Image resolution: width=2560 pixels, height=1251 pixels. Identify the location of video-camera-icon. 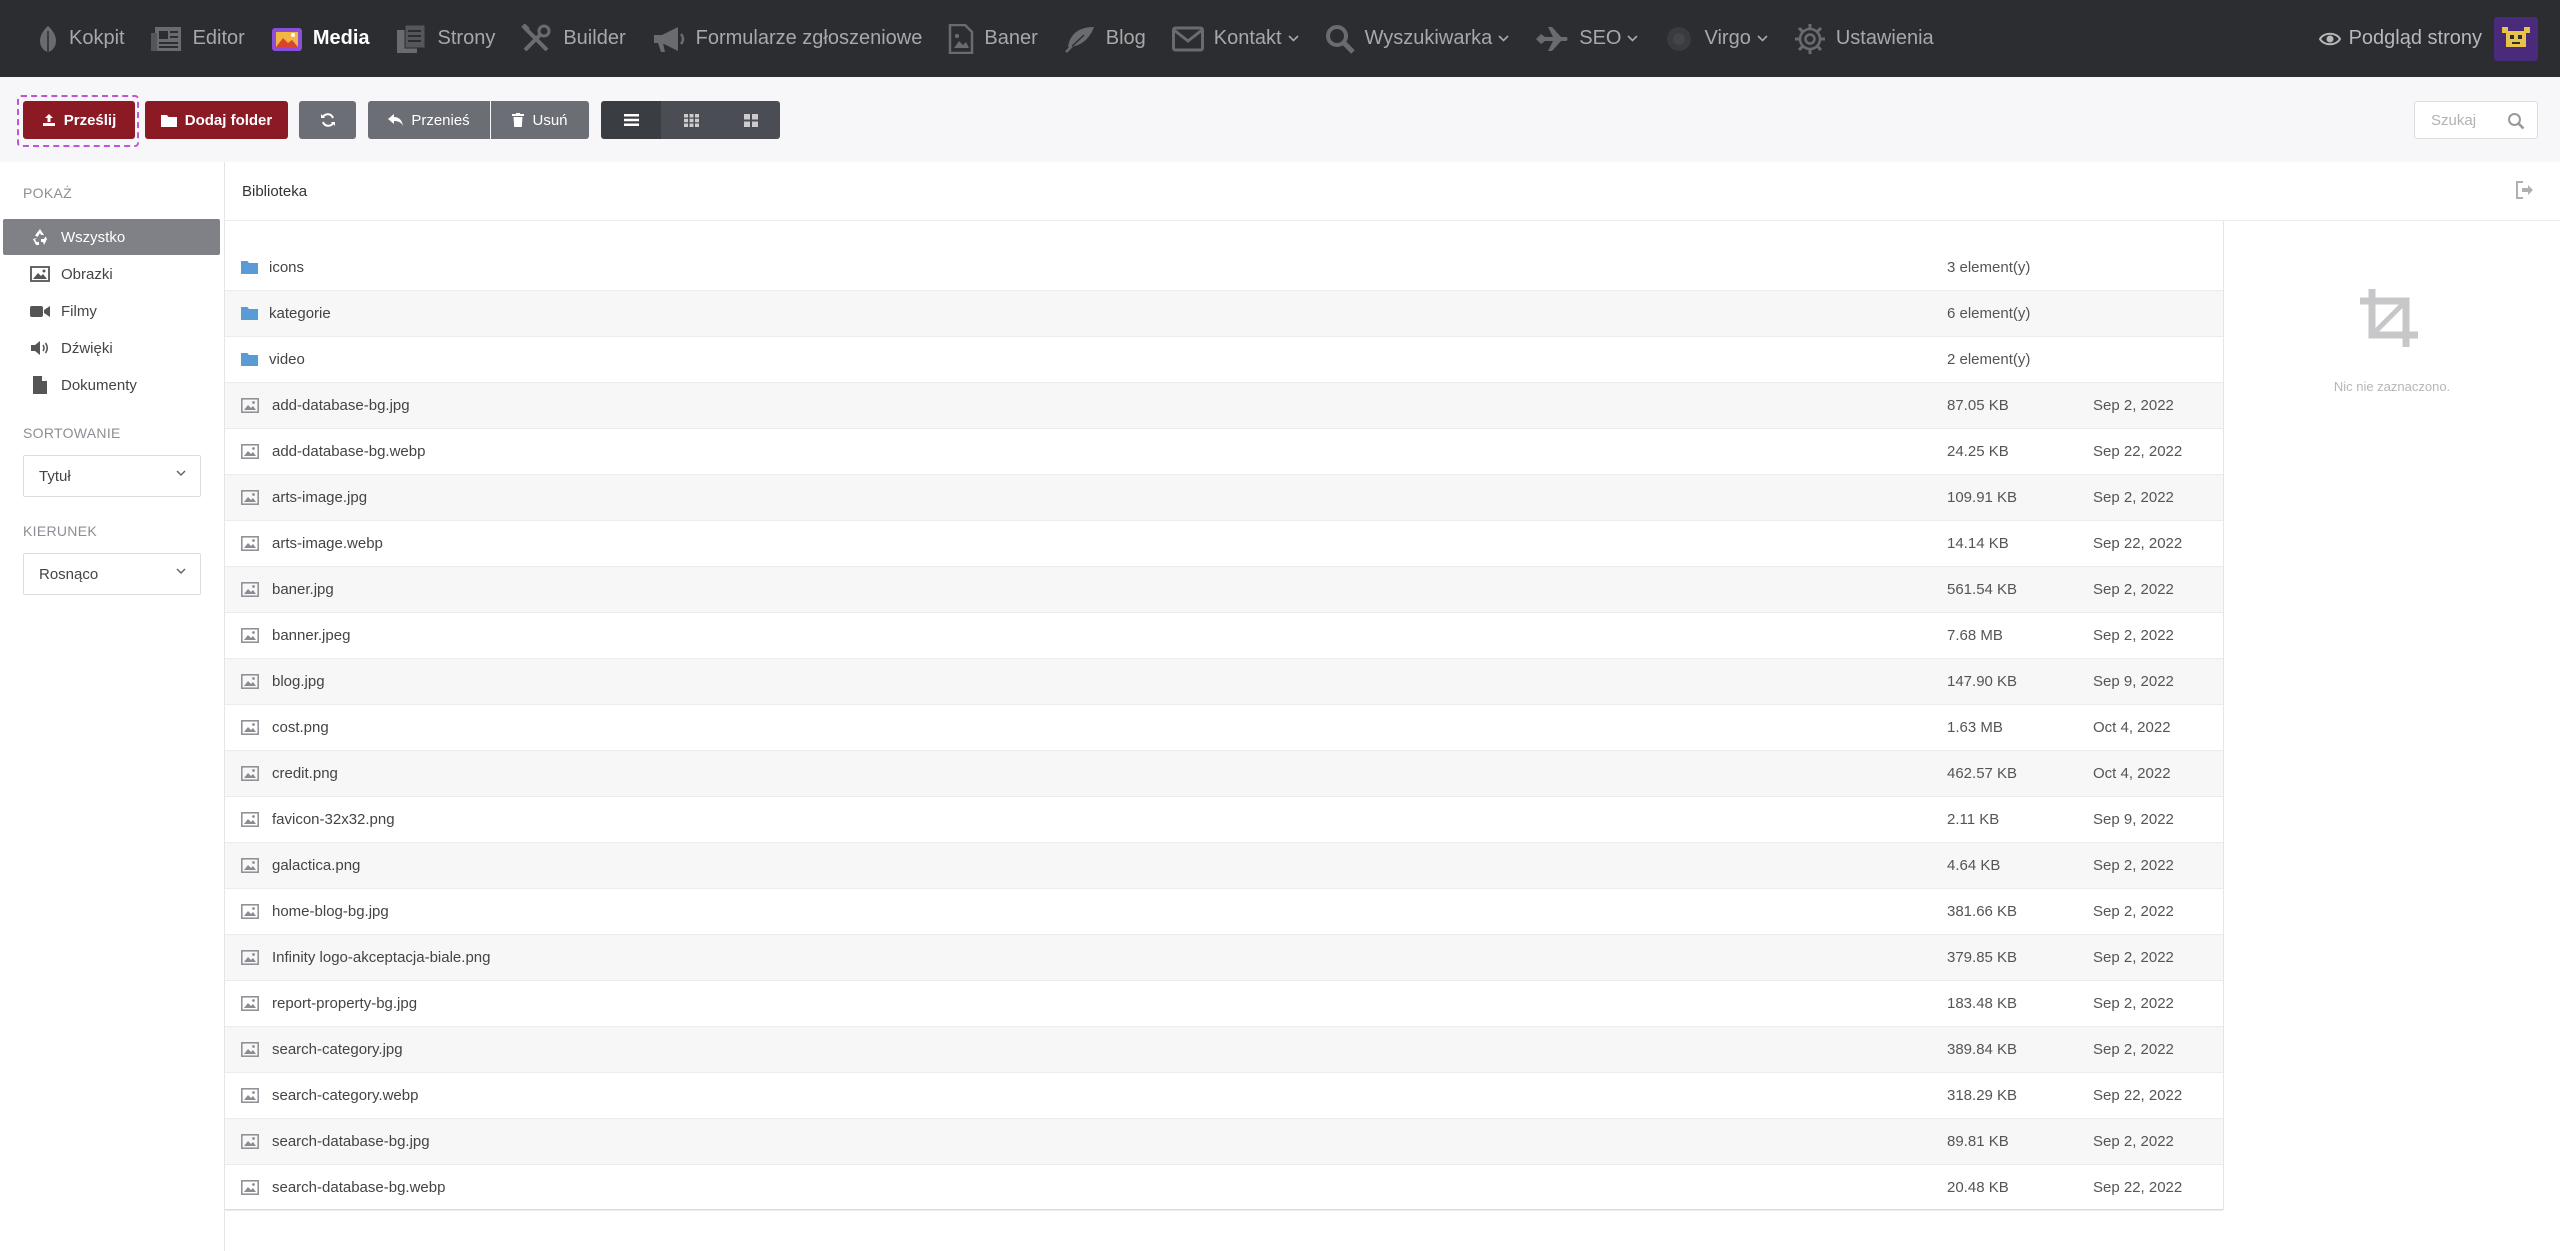
(40, 311).